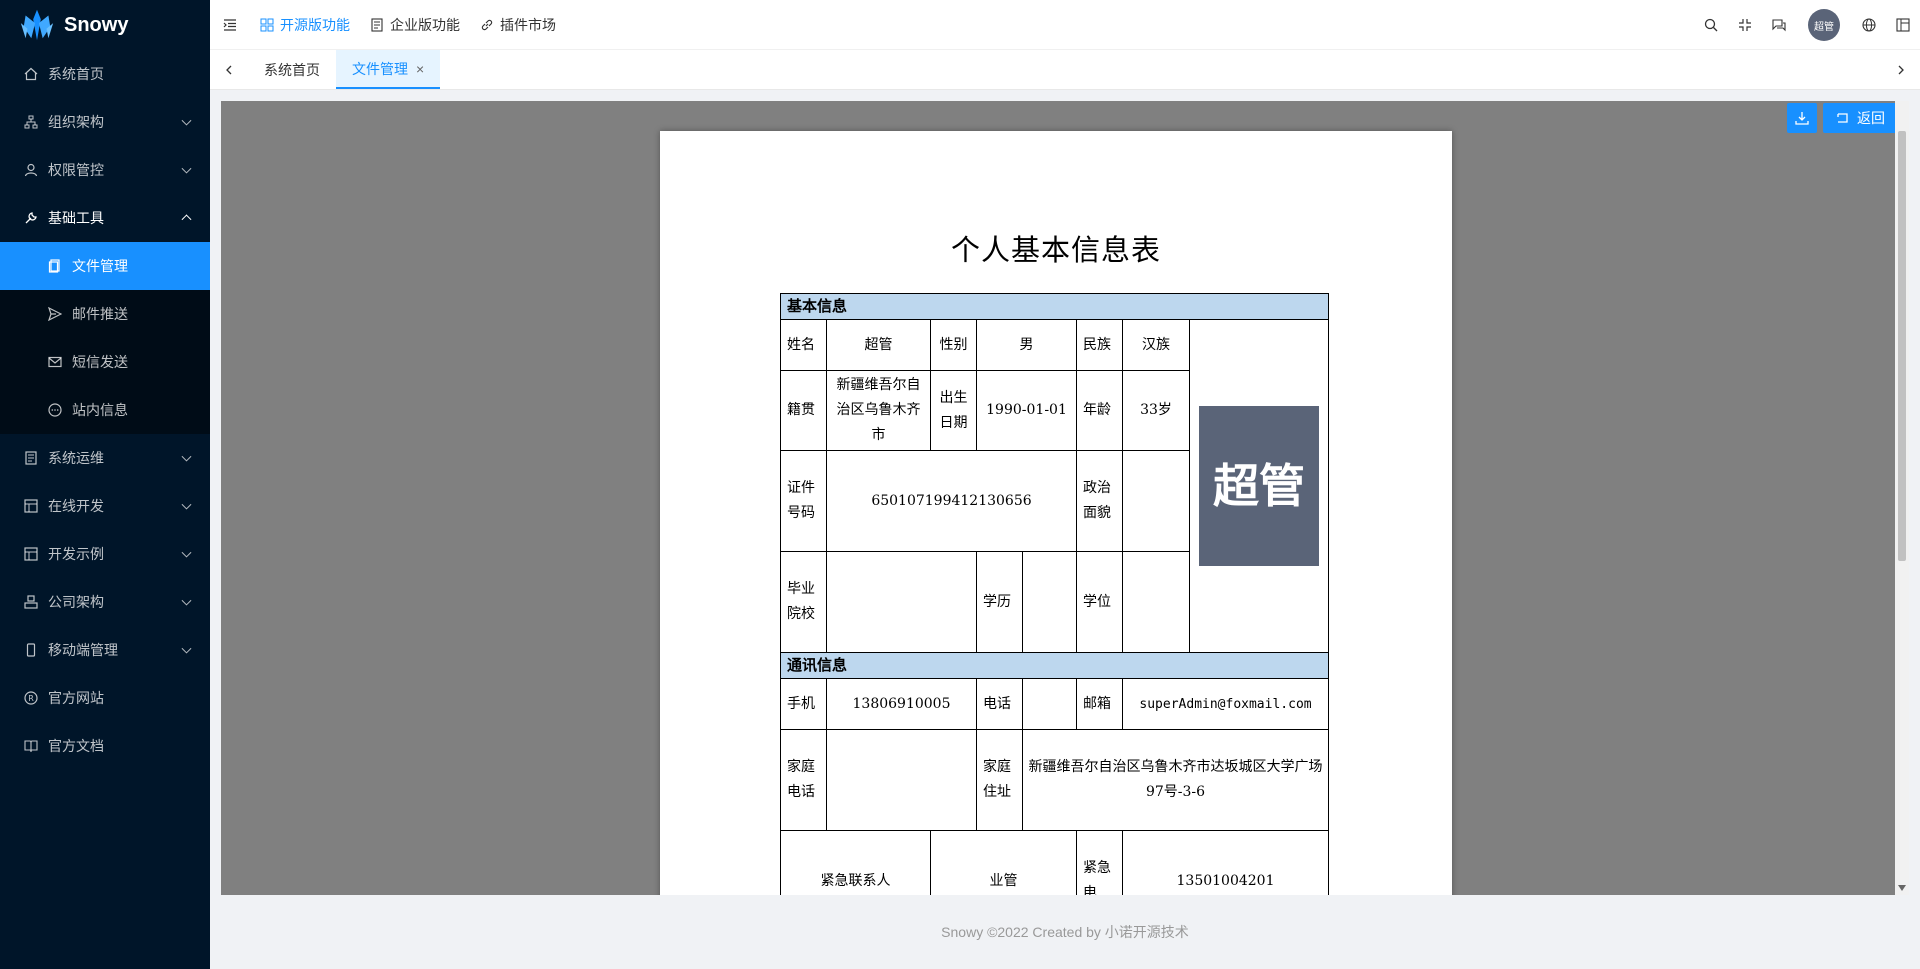 The width and height of the screenshot is (1920, 969). Describe the element at coordinates (901, 602) in the screenshot. I see `value-school` at that location.